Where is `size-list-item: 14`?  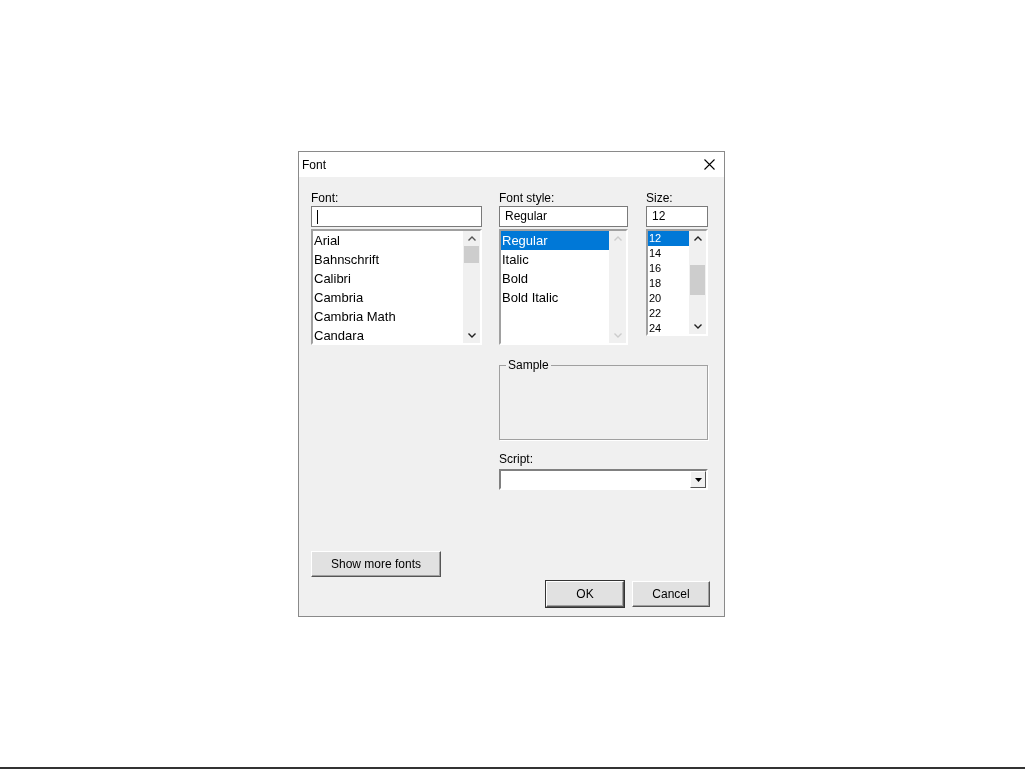
size-list-item: 14 is located at coordinates (668, 253).